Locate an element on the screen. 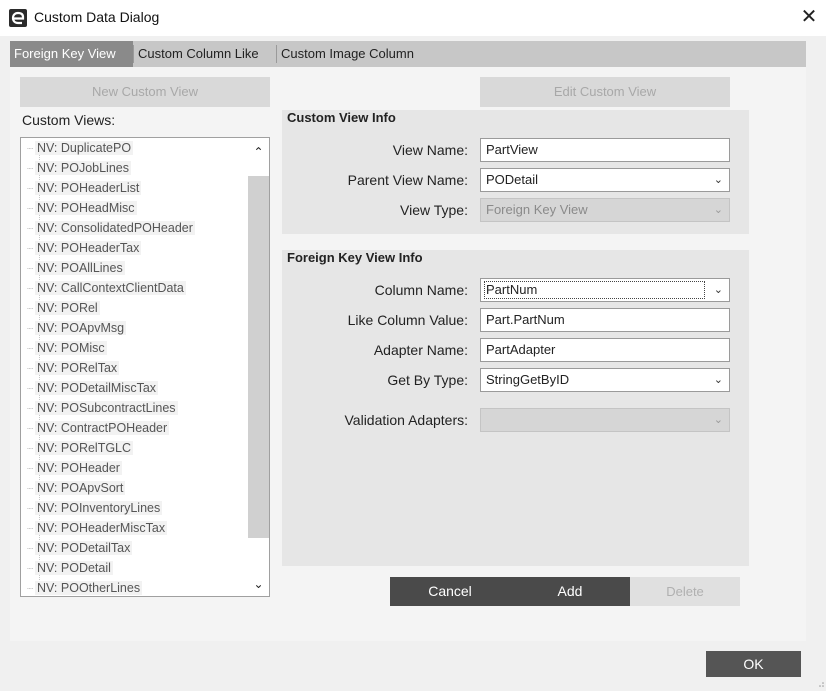 This screenshot has width=826, height=691. validation-adapters-select: ⌄ is located at coordinates (605, 420).